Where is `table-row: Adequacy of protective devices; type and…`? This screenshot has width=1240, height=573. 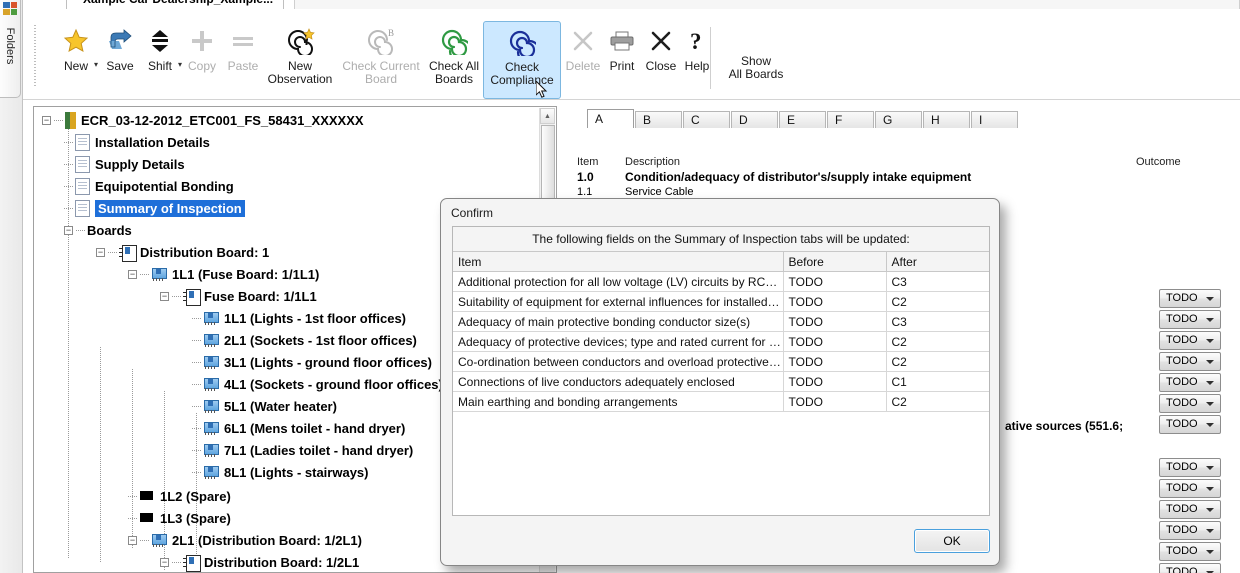
table-row: Adequacy of protective devices; type and… is located at coordinates (721, 341).